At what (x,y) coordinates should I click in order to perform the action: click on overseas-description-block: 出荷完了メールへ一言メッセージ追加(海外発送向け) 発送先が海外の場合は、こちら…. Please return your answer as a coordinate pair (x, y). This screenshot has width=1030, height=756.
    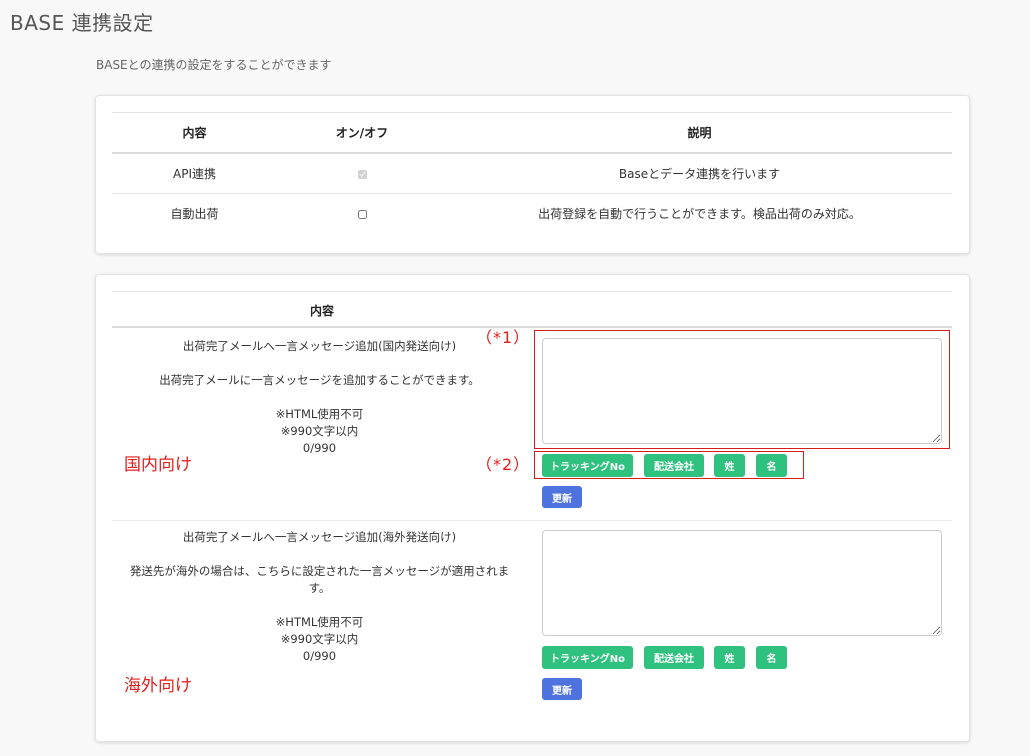
    Looking at the image, I should click on (319, 597).